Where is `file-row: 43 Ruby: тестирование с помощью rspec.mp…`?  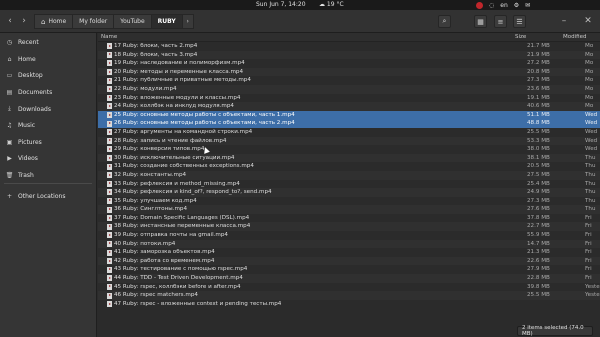 file-row: 43 Ruby: тестирование с помощью rspec.mp… is located at coordinates (349, 269).